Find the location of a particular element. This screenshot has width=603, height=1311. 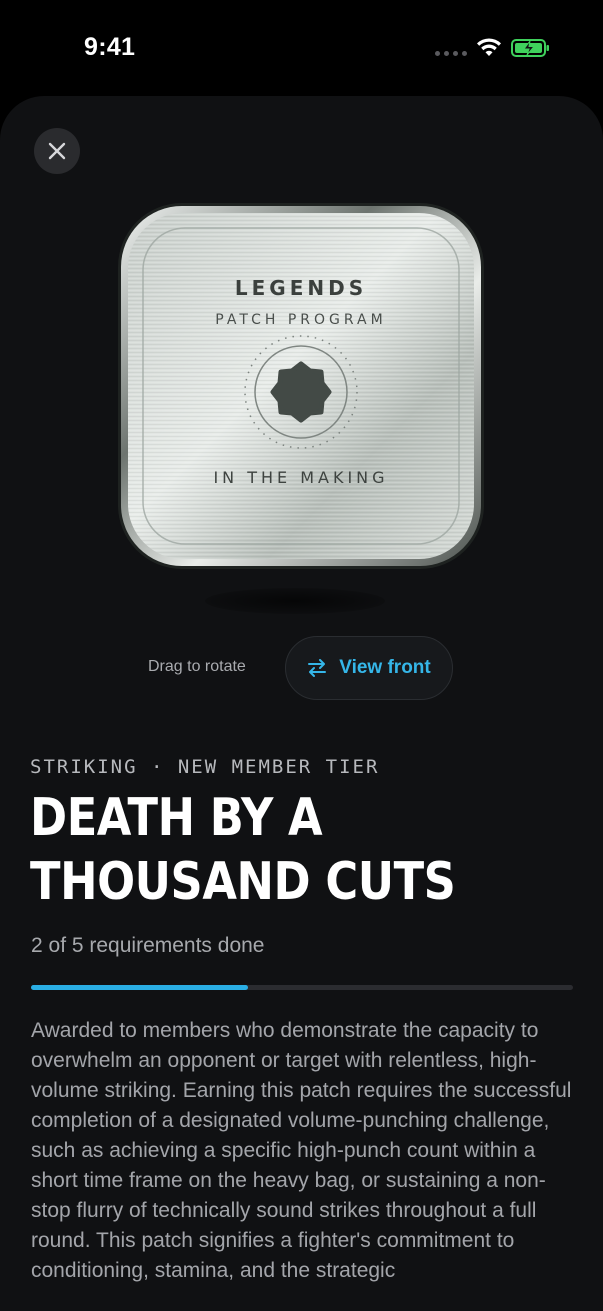

status-bar: 9:41 is located at coordinates (301, 48).